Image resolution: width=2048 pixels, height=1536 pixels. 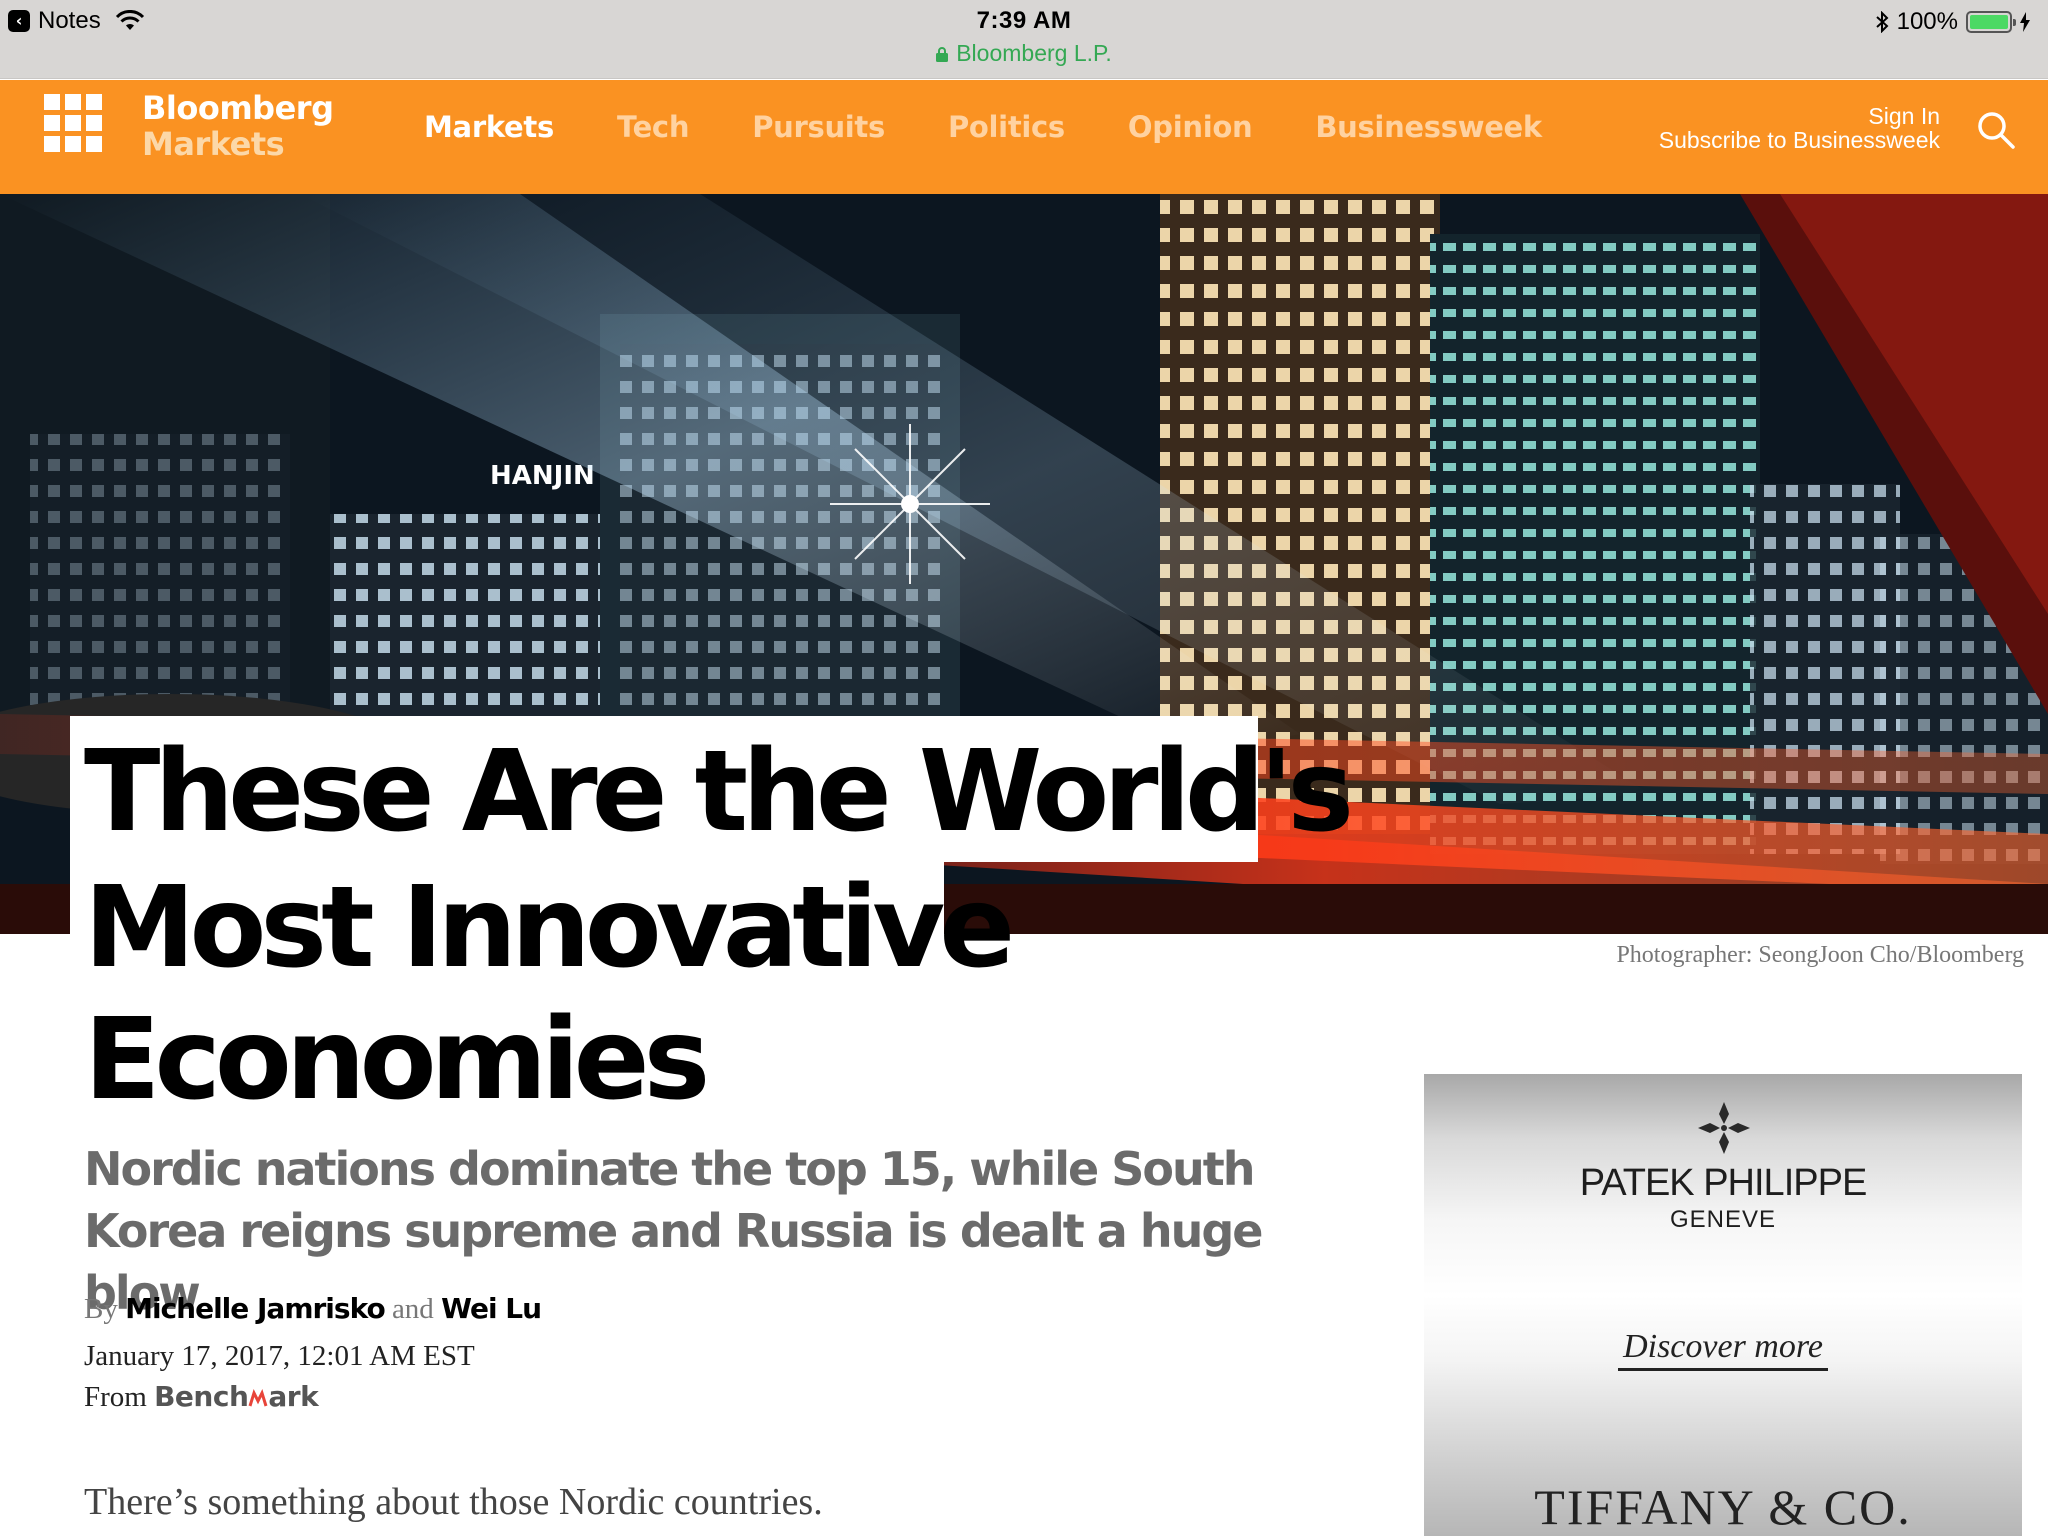 I want to click on byline-by: By, so click(x=101, y=1309).